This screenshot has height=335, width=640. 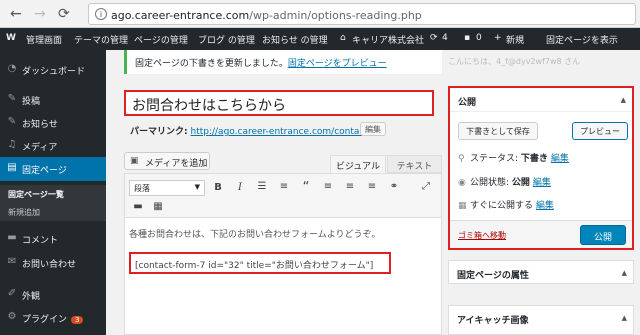 What do you see at coordinates (426, 186) in the screenshot?
I see `fullscreen-icon: ⤢` at bounding box center [426, 186].